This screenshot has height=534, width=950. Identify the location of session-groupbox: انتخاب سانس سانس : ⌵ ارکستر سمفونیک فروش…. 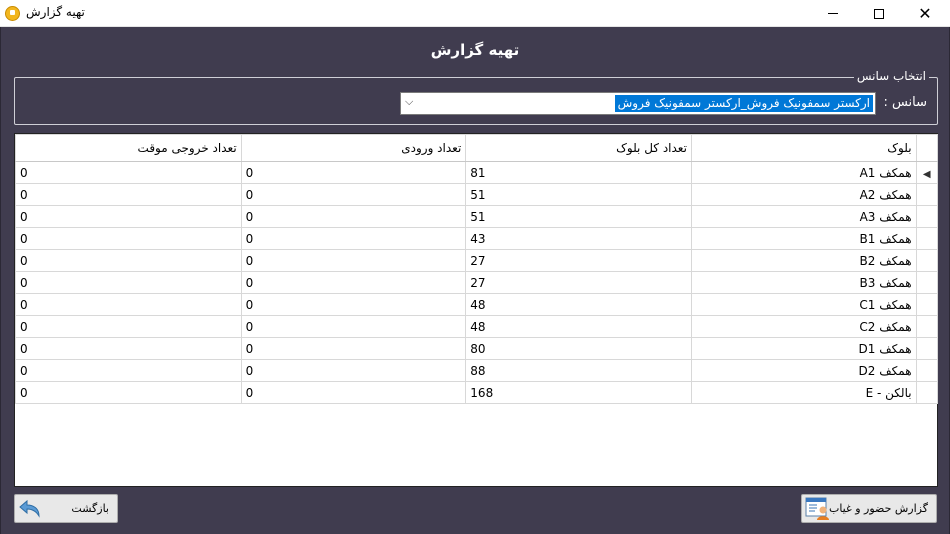
(476, 97).